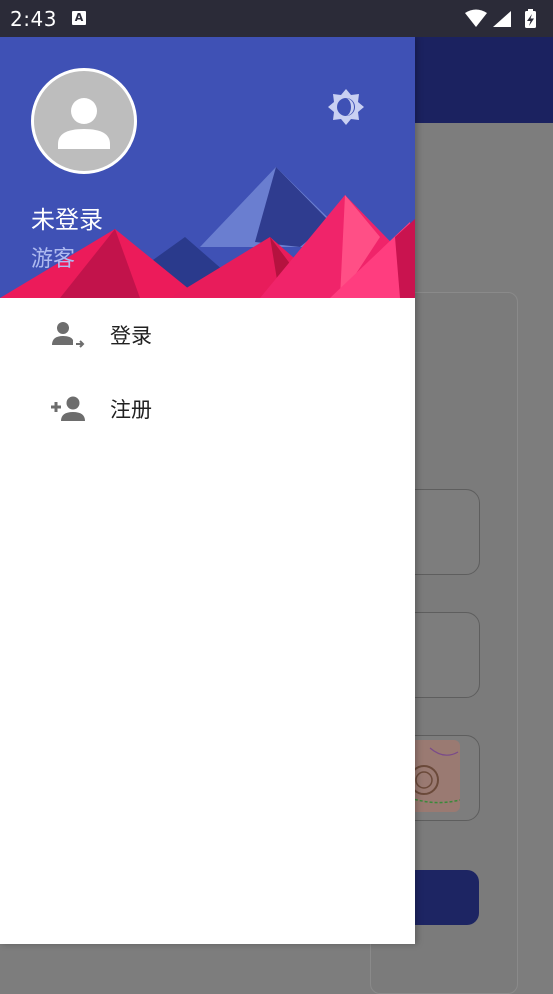 The width and height of the screenshot is (553, 994). Describe the element at coordinates (33, 19) in the screenshot. I see `status-time: 2:43` at that location.